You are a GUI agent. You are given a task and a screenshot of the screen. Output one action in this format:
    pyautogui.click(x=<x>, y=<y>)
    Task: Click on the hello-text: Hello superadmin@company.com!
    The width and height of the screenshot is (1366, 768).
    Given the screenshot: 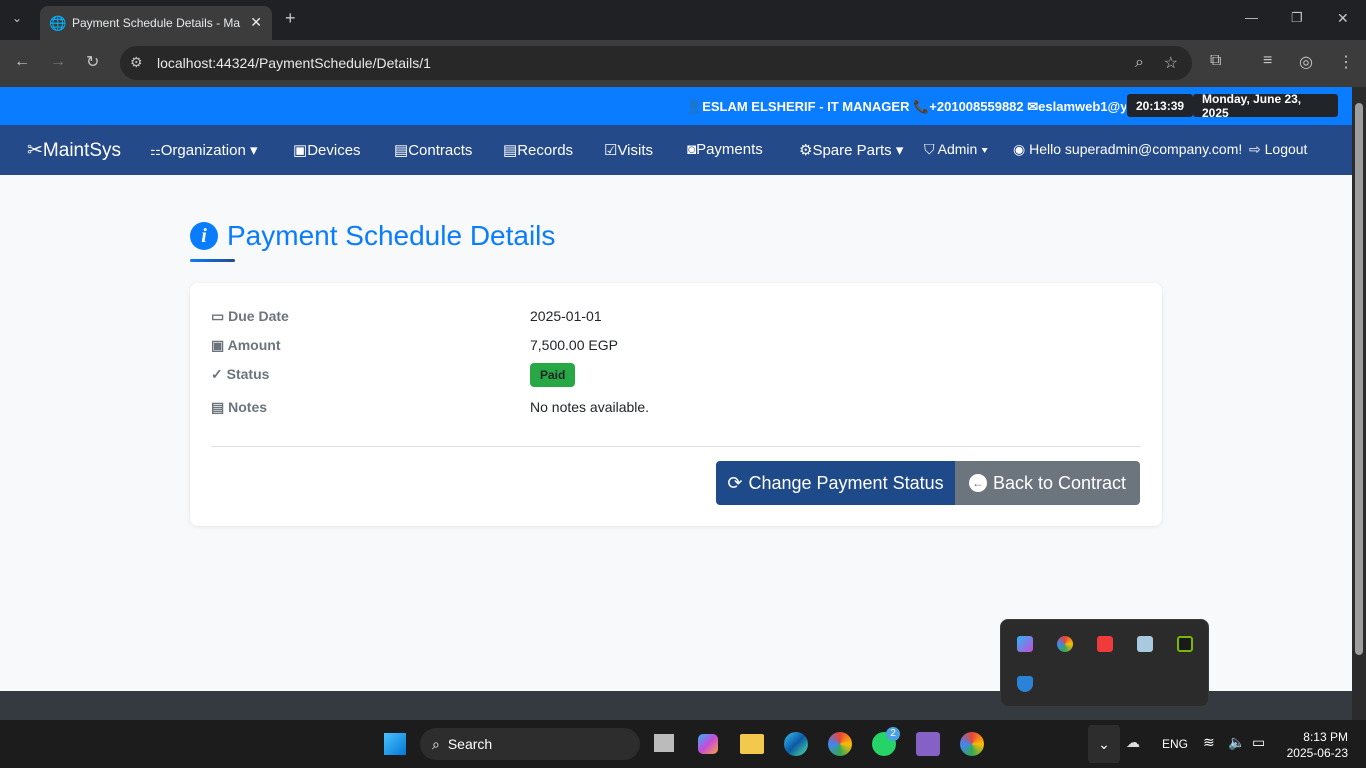 What is the action you would take?
    pyautogui.click(x=1136, y=149)
    